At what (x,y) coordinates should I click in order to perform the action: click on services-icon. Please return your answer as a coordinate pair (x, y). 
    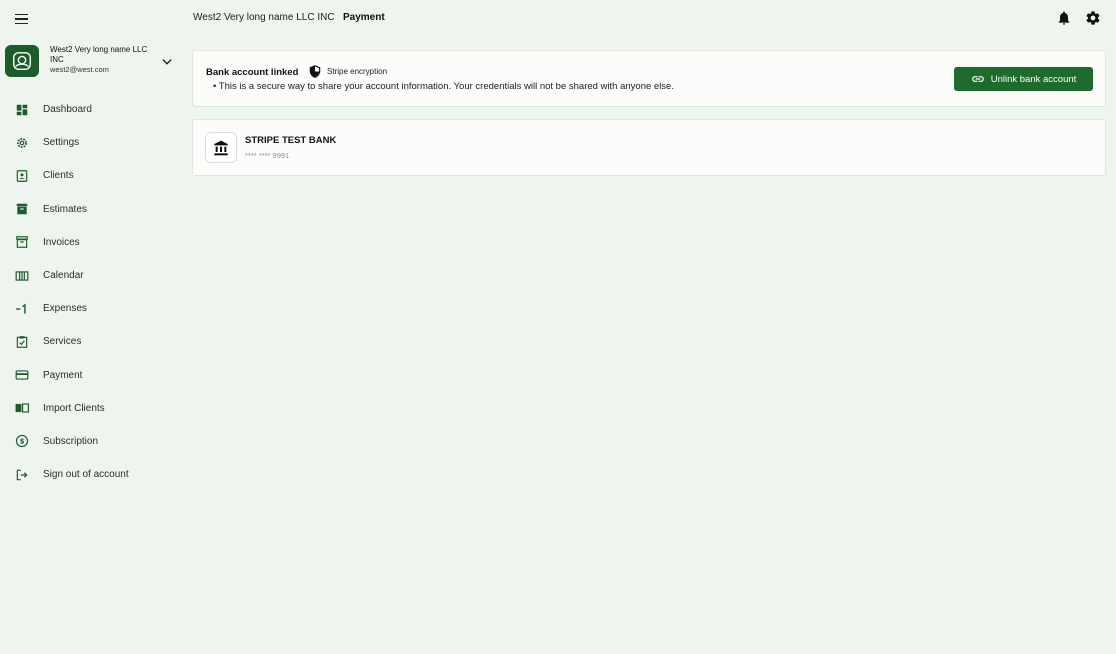
    Looking at the image, I should click on (22, 342).